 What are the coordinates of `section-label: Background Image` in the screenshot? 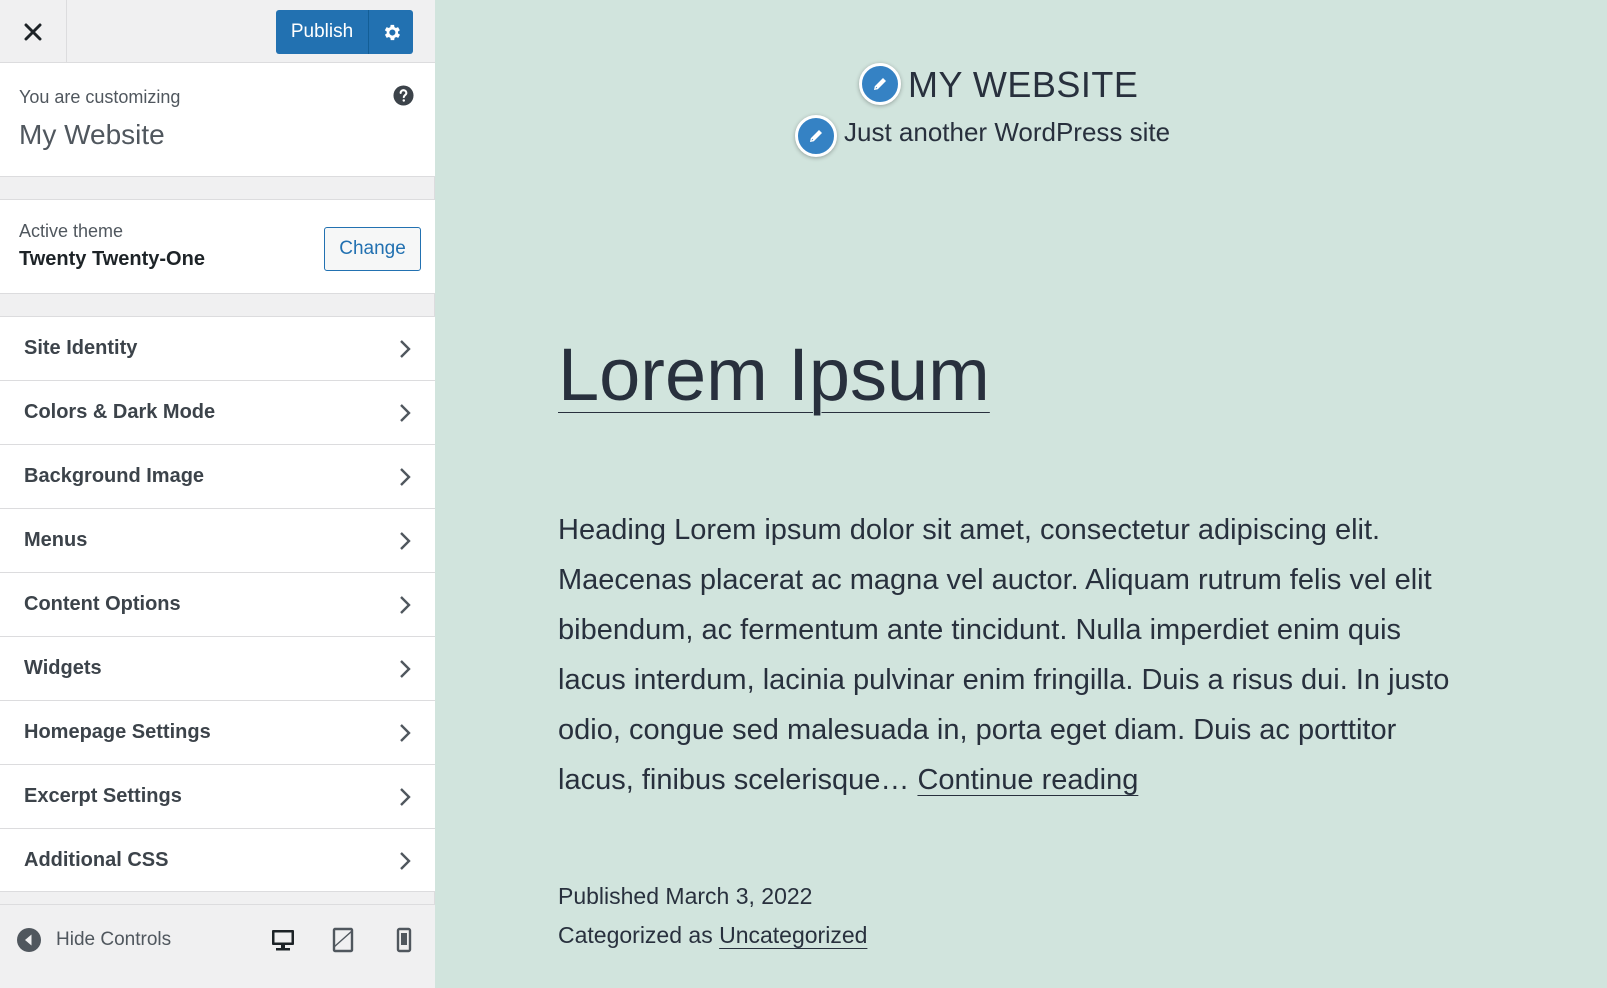 It's located at (114, 476).